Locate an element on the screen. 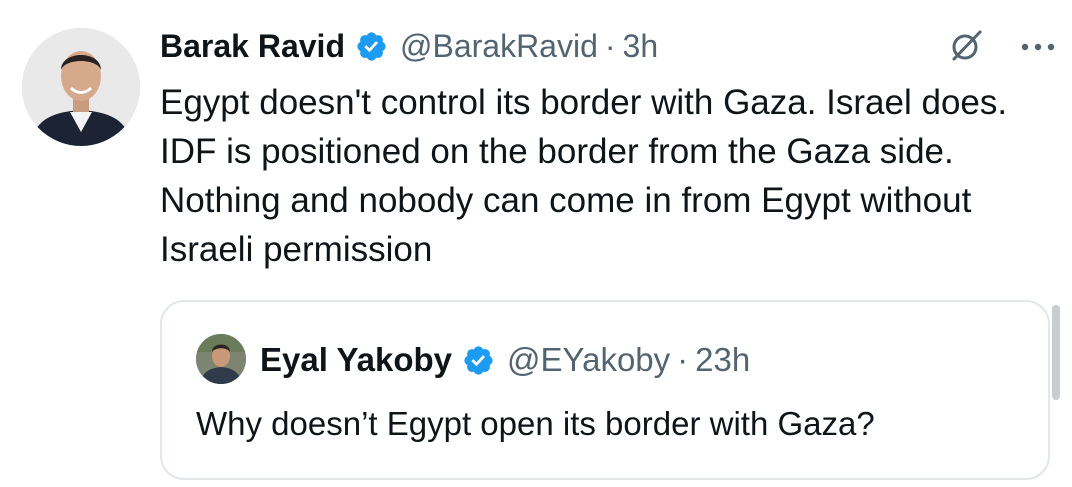 This screenshot has height=487, width=1072. author-name: Barak Ravid is located at coordinates (252, 46).